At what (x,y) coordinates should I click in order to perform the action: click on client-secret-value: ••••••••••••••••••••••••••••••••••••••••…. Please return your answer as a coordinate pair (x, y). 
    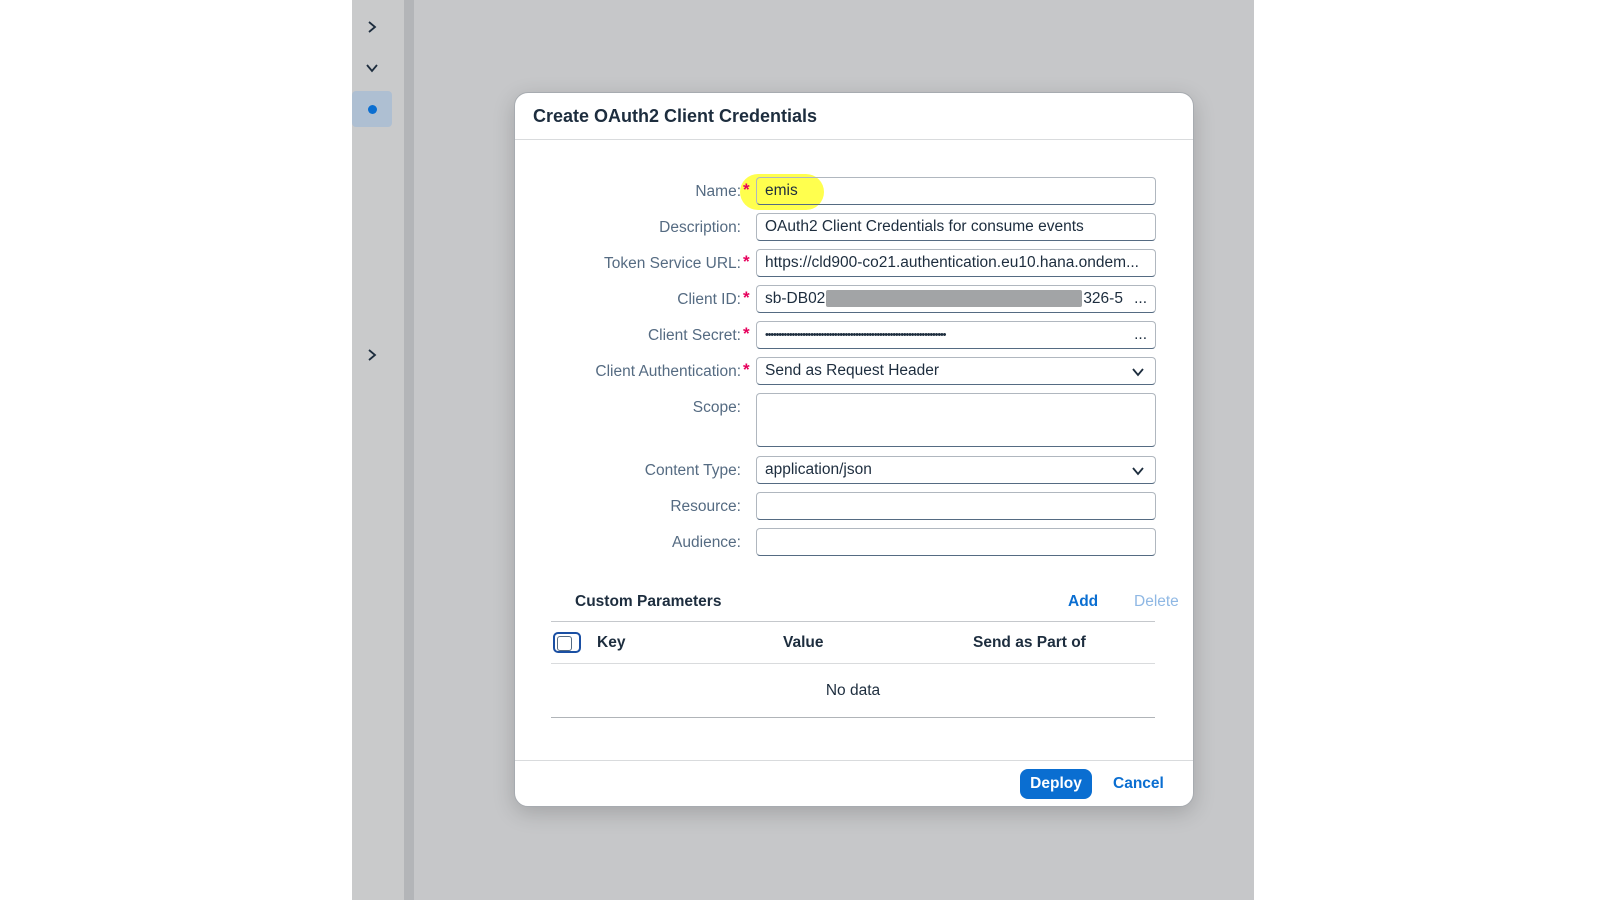
    Looking at the image, I should click on (855, 335).